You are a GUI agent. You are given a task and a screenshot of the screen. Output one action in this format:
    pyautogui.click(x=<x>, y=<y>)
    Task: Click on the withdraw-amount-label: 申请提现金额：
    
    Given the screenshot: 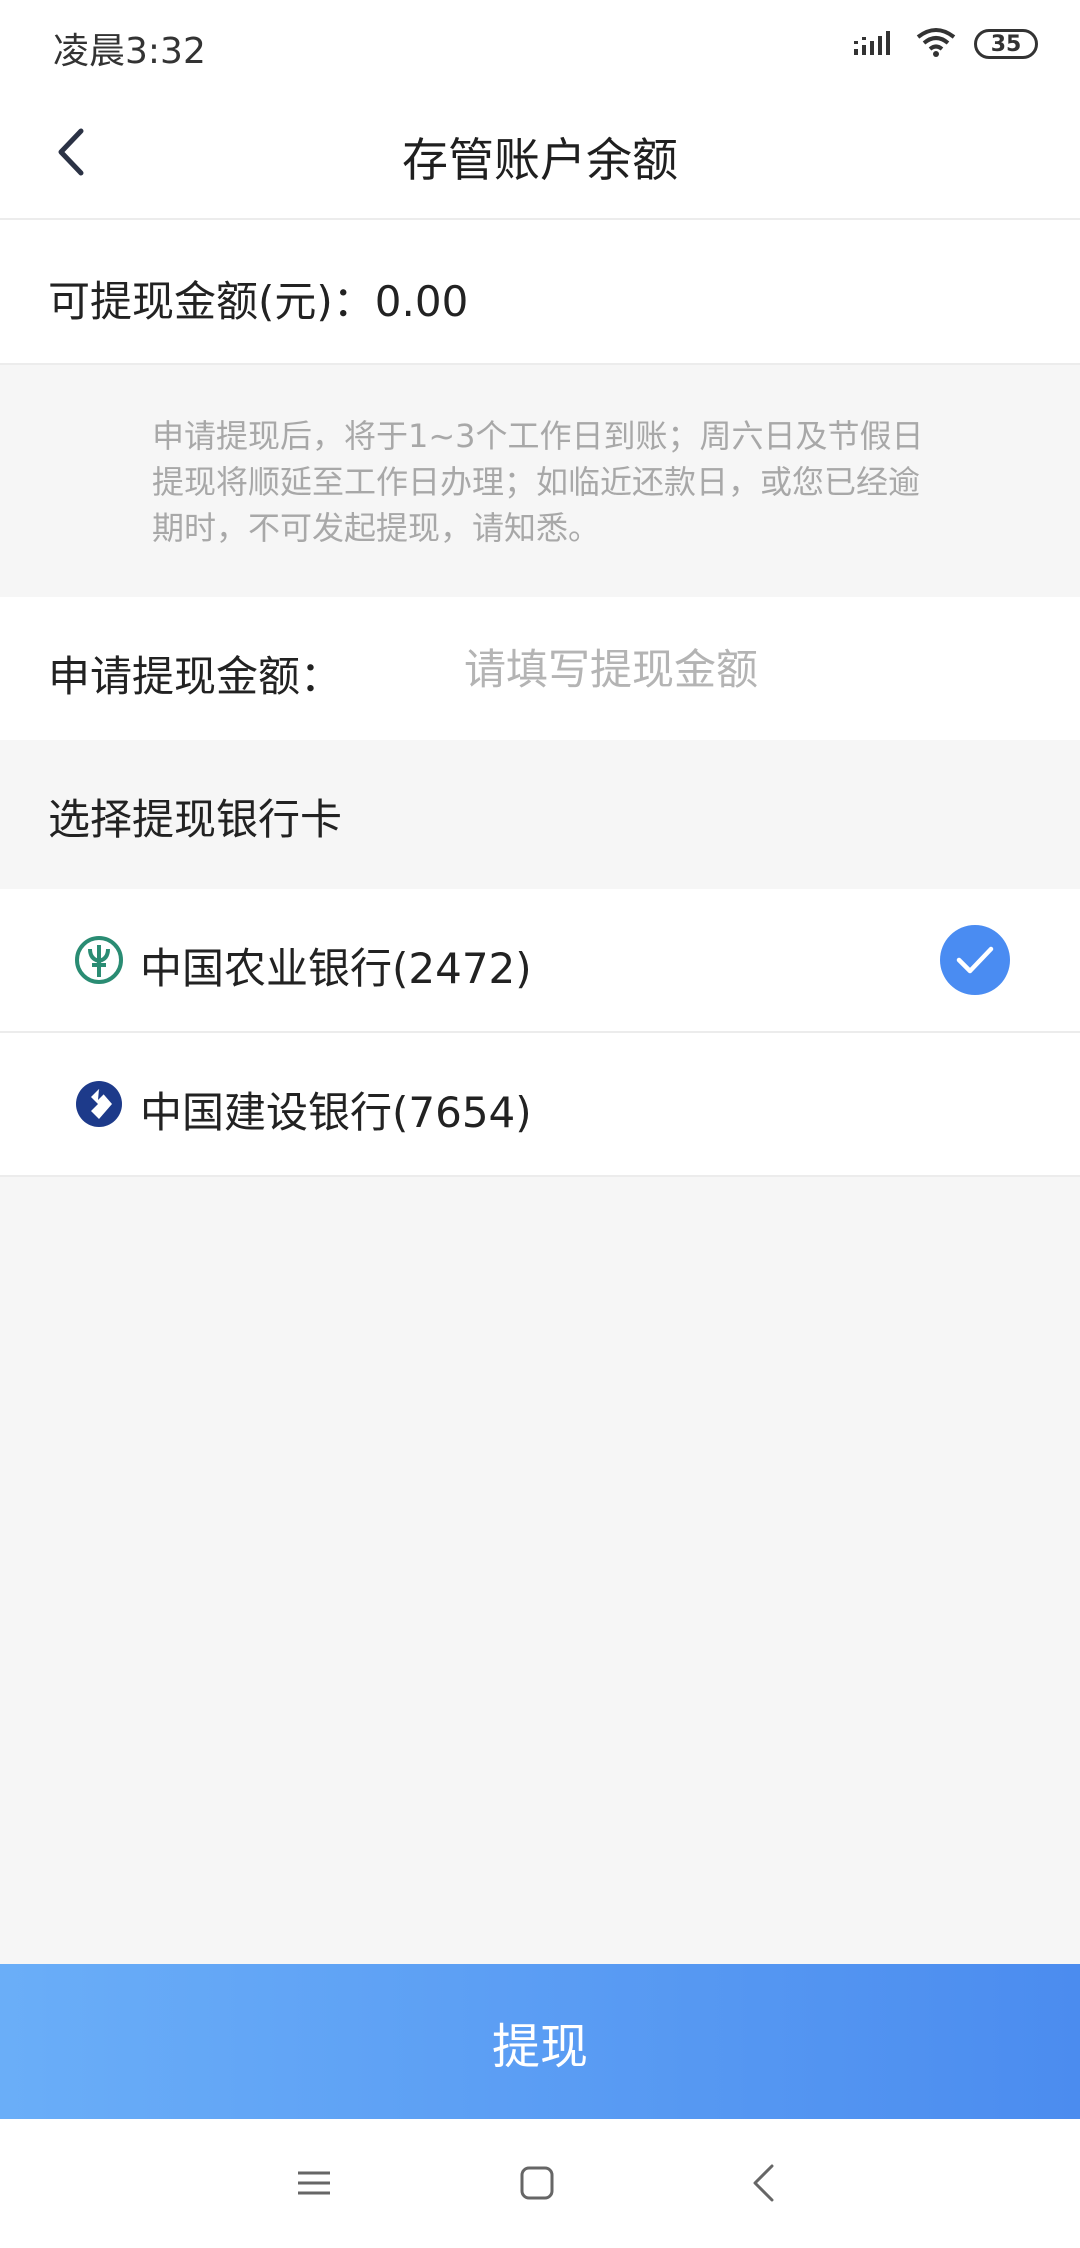 What is the action you would take?
    pyautogui.click(x=195, y=676)
    